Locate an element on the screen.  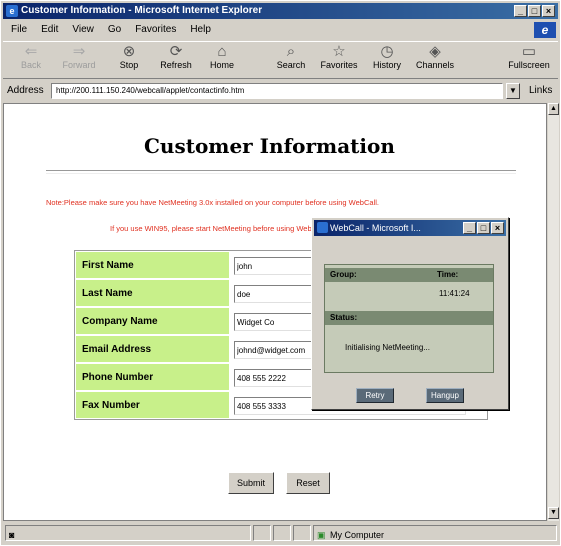
fax-number-label: Fax Number is located at coordinates (152, 405).